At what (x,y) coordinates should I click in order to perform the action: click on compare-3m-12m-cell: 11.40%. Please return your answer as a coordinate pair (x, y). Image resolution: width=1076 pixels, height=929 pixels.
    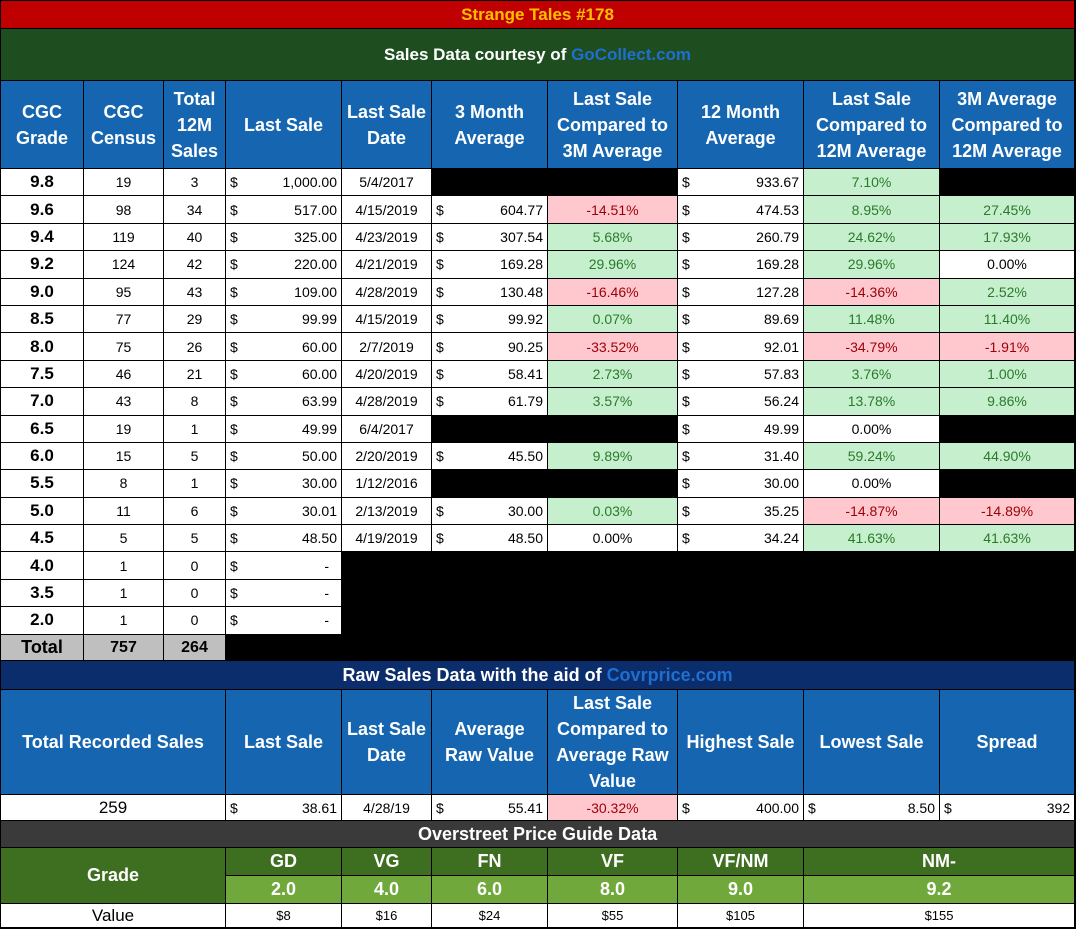
    Looking at the image, I should click on (1007, 319).